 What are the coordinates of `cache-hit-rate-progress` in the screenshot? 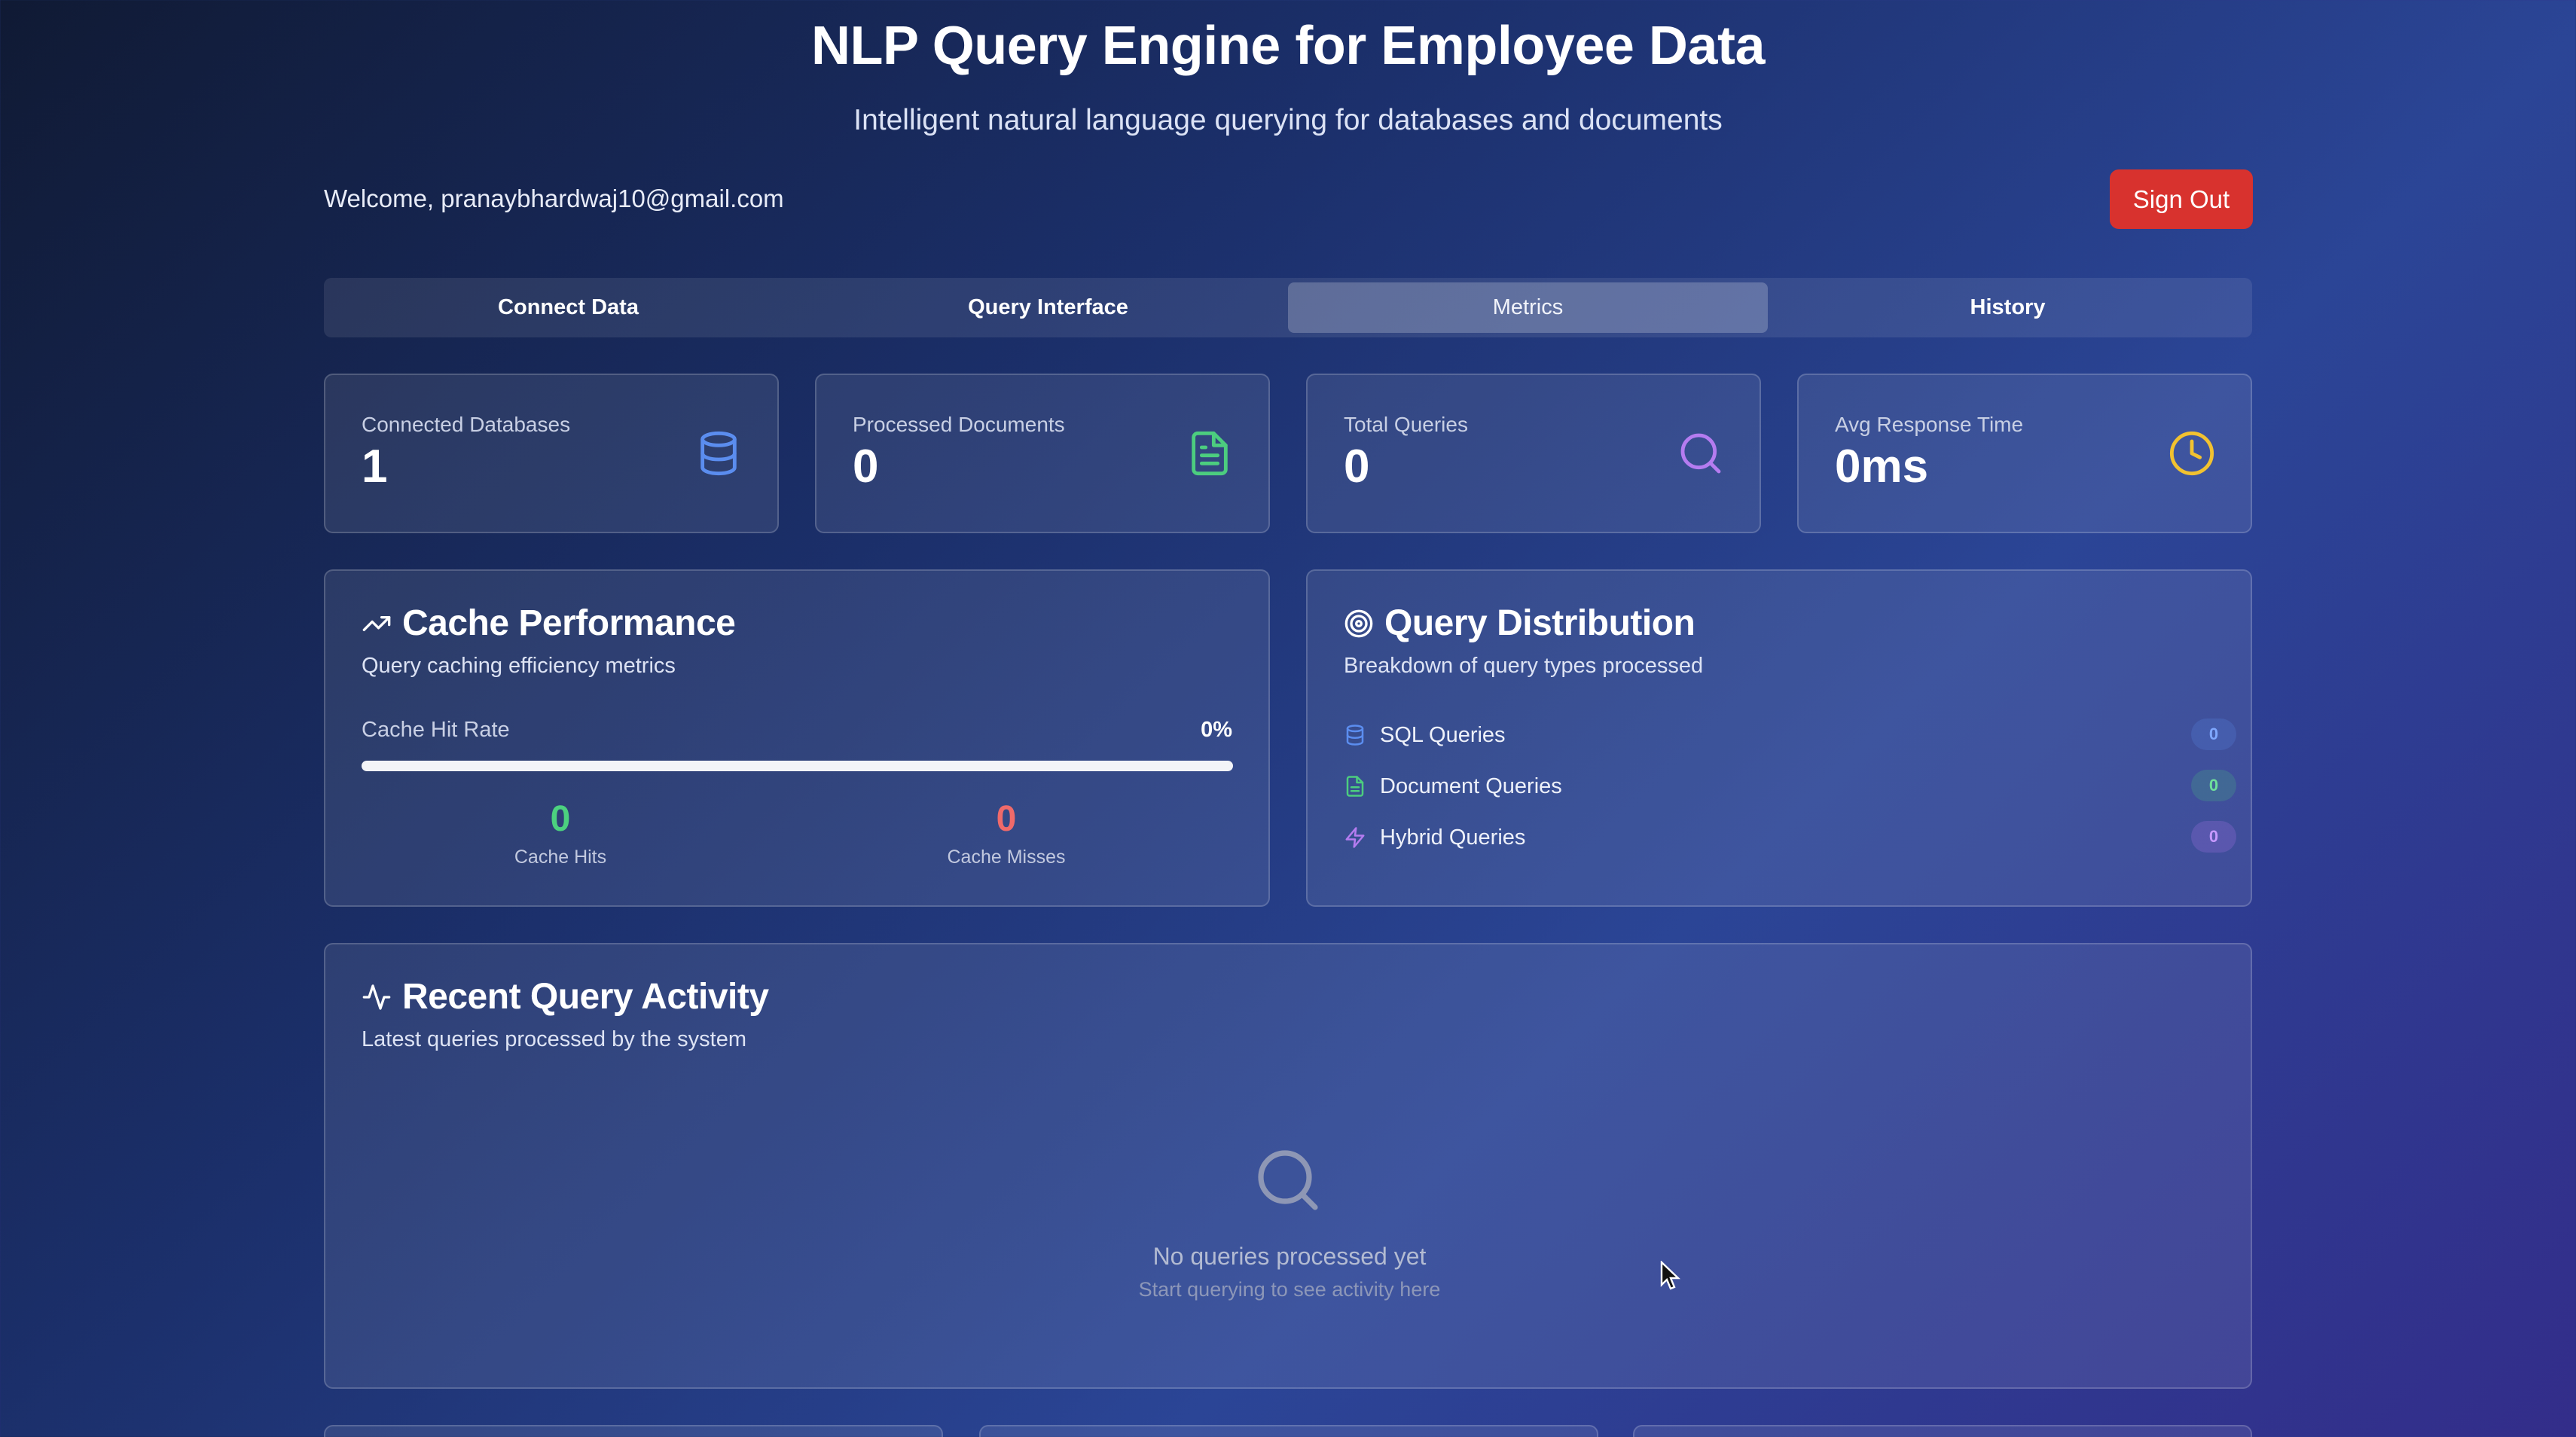 It's located at (798, 766).